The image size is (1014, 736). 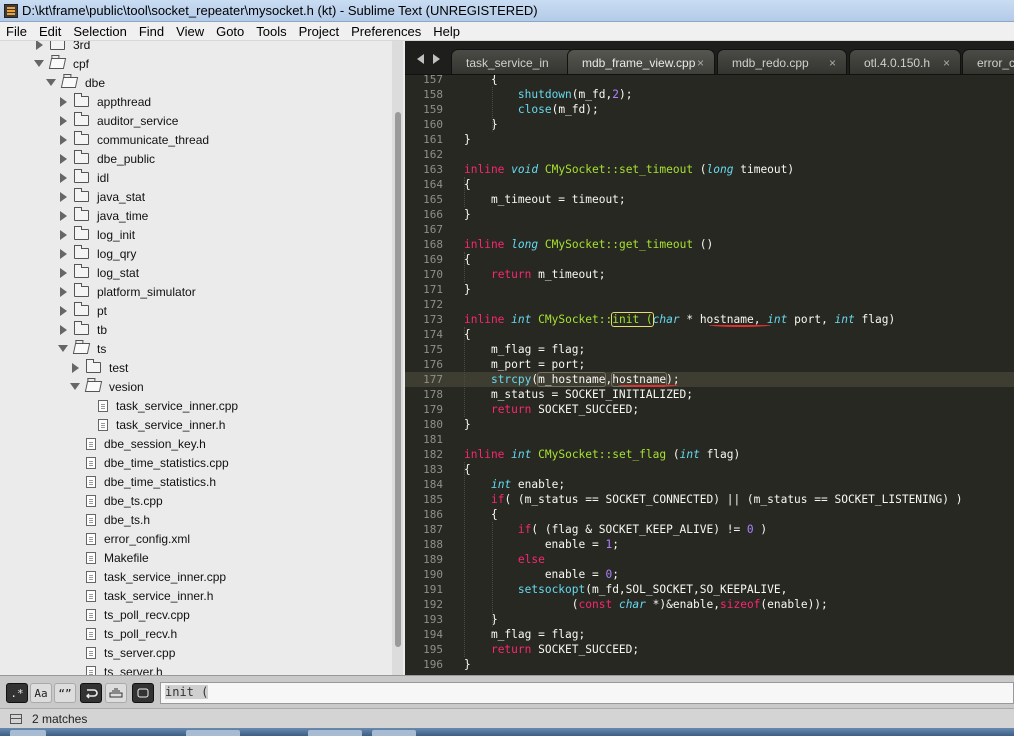 What do you see at coordinates (625, 589) in the screenshot?
I see `code-line: setsockopt(m_fd,SOL_SOCKET,SO_KEEPALIVE,` at bounding box center [625, 589].